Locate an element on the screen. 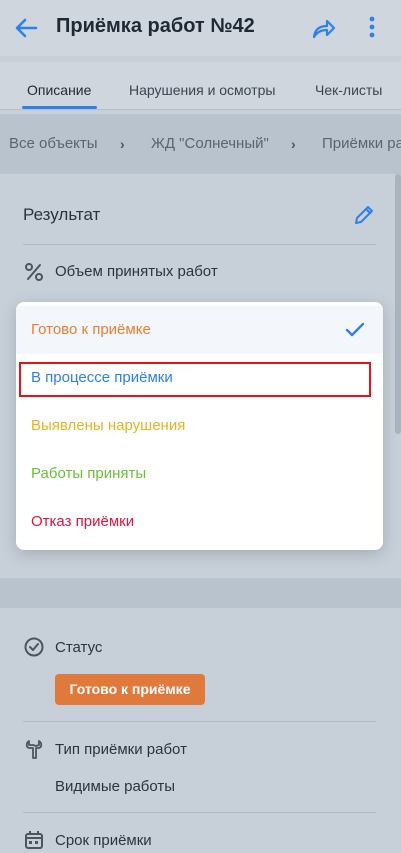  wrench-icon is located at coordinates (34, 749).